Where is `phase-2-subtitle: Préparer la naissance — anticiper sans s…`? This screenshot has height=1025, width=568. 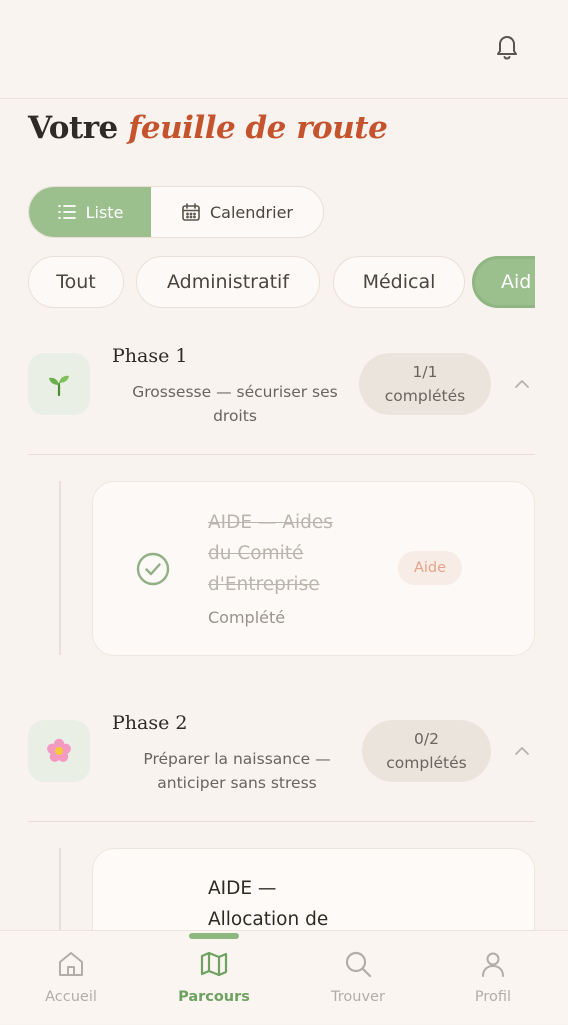
phase-2-subtitle: Préparer la naissance — anticiper sans s… is located at coordinates (237, 771).